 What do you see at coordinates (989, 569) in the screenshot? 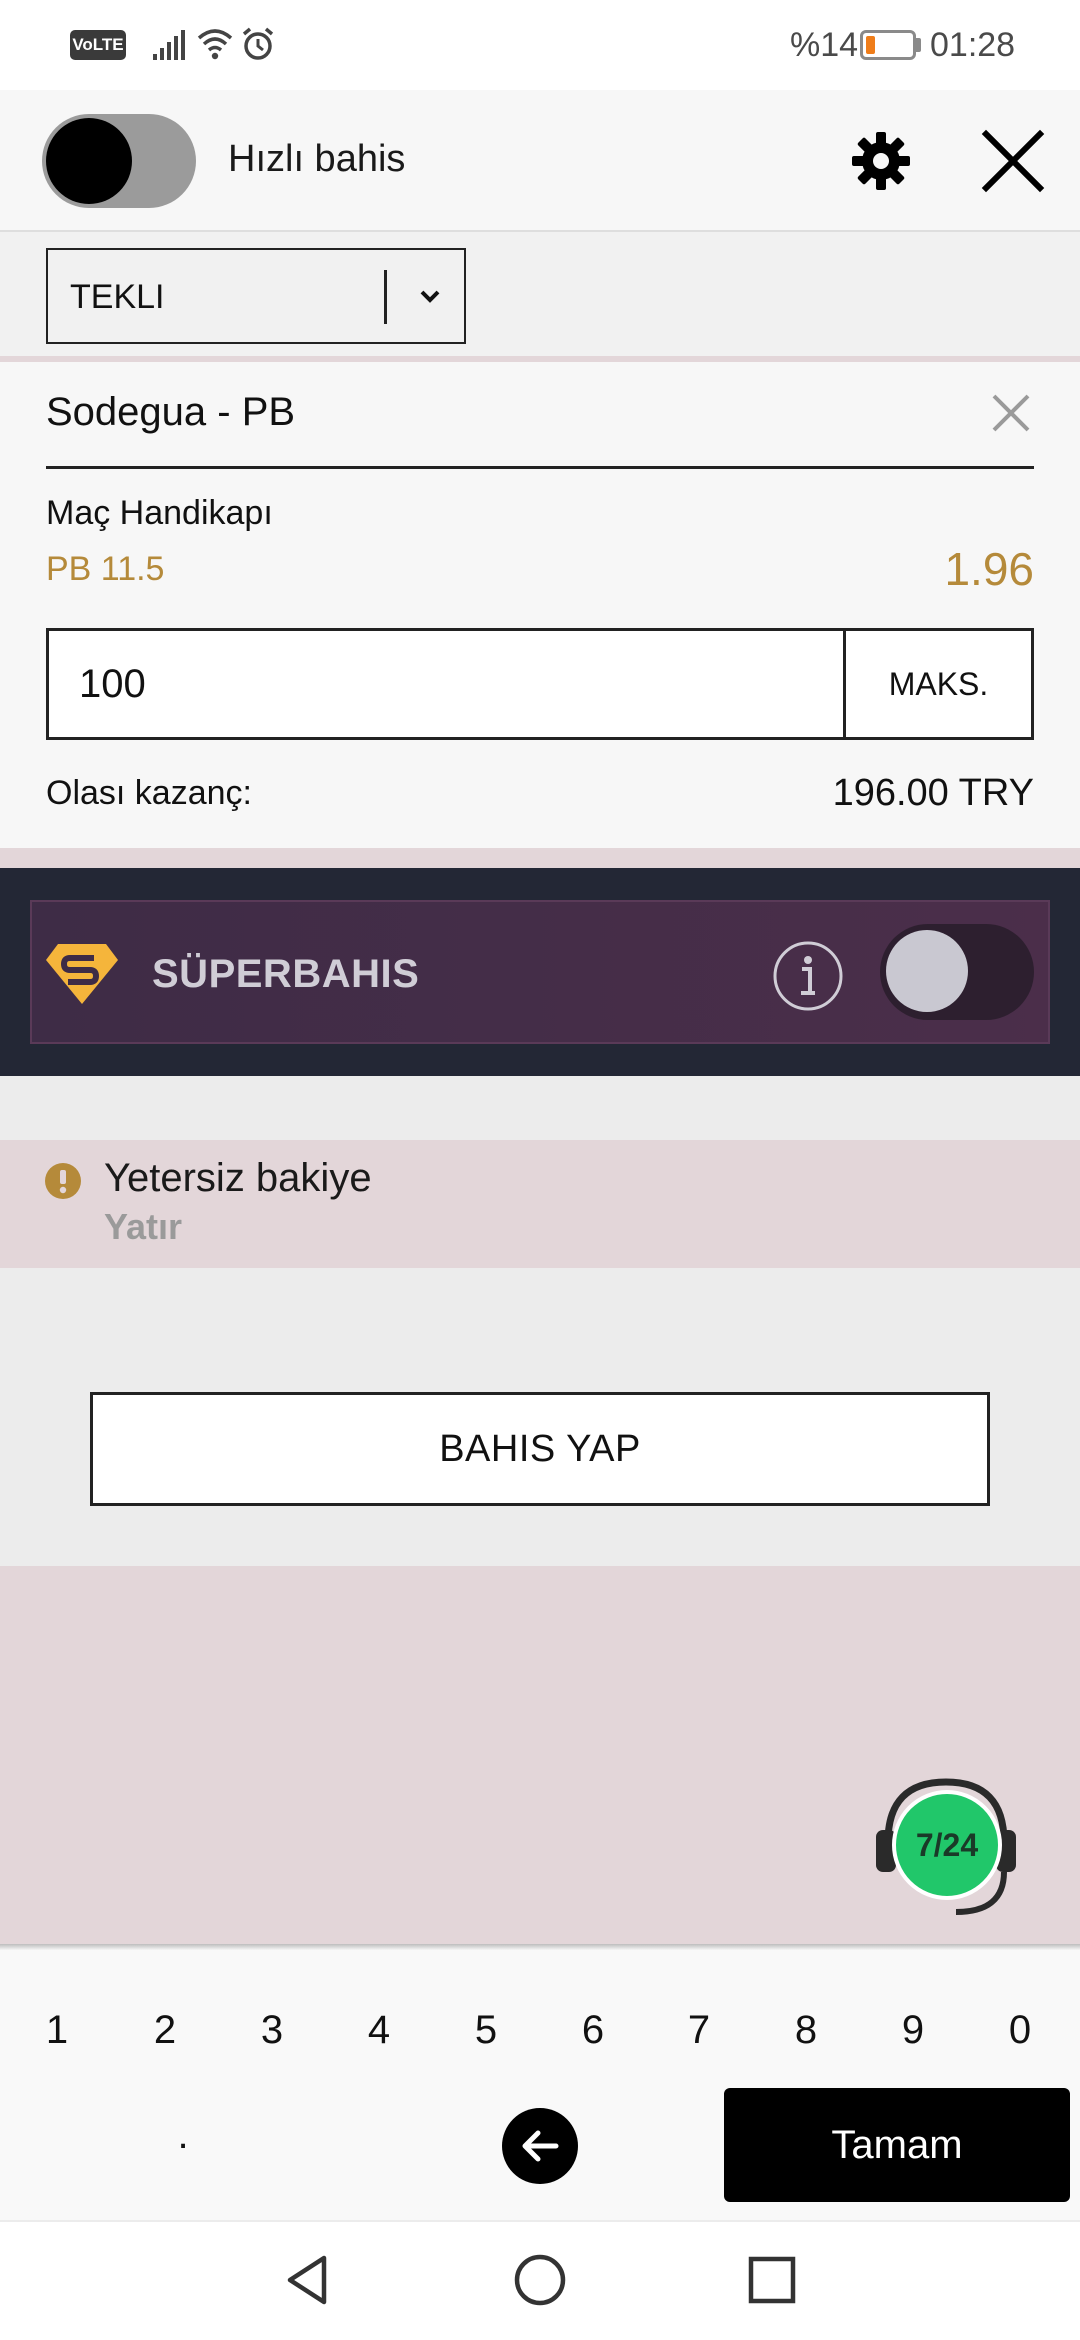
I see `odds-value: 1.96` at bounding box center [989, 569].